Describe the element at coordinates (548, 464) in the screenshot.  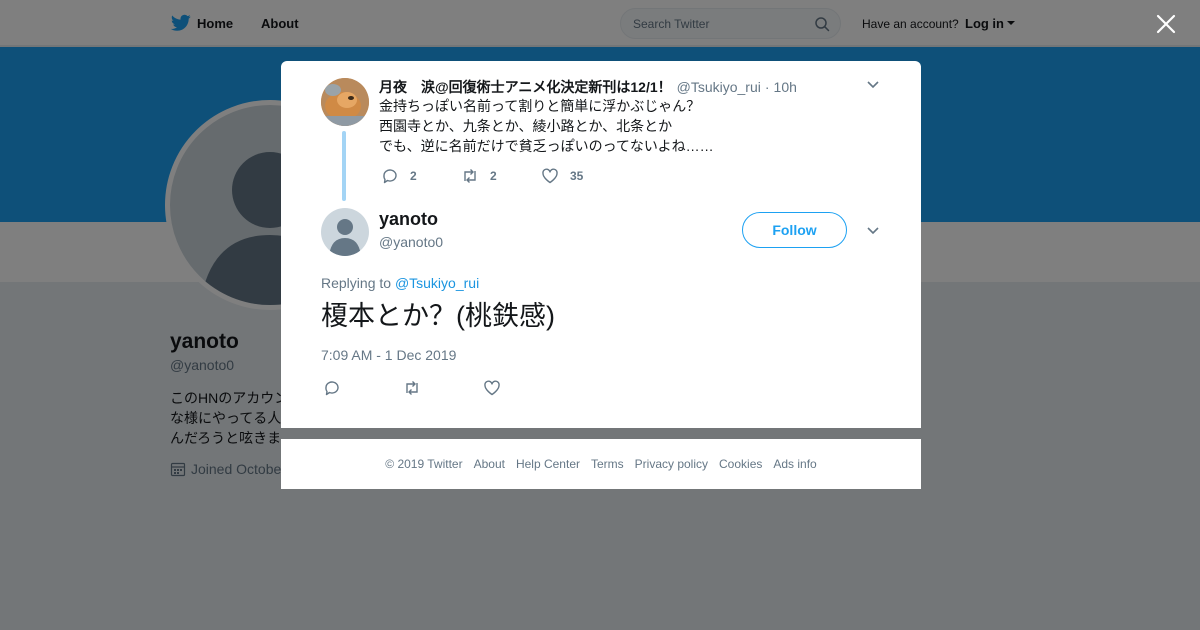
I see `footer-help-link: Help Center` at that location.